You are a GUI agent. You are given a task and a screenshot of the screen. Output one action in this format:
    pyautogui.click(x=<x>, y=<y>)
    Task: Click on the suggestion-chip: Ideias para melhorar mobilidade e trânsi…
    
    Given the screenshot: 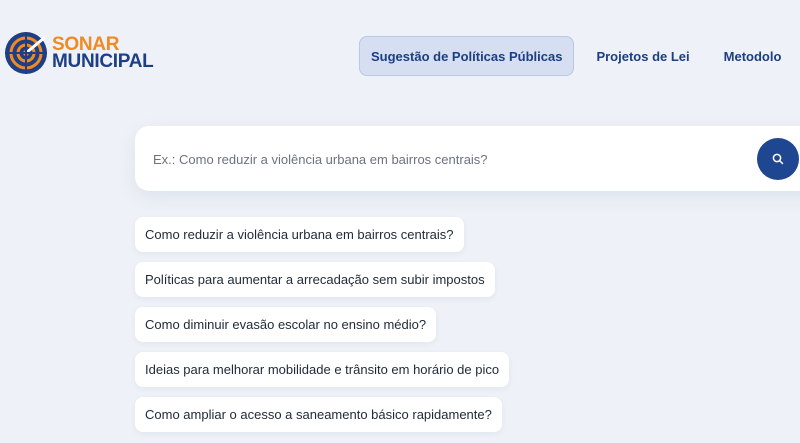 What is the action you would take?
    pyautogui.click(x=322, y=369)
    